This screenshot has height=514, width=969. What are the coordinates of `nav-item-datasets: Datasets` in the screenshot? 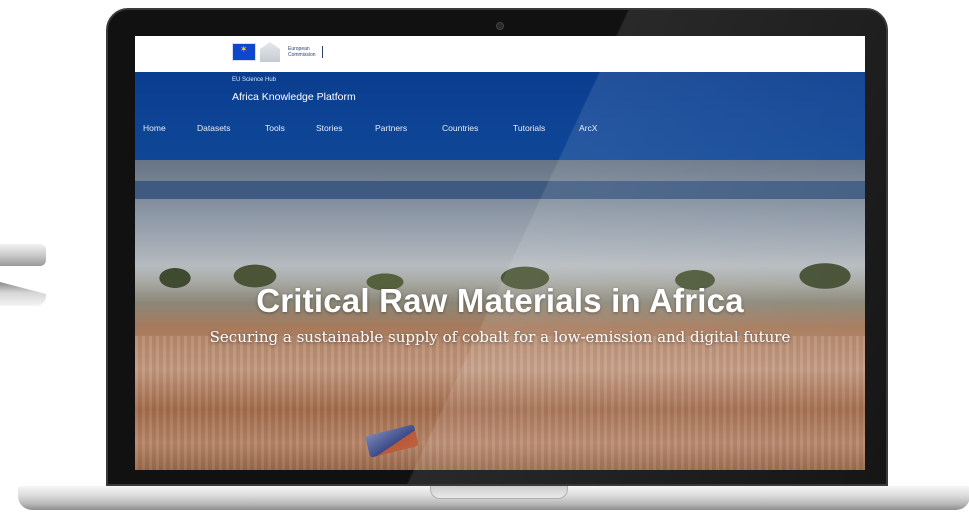 It's located at (214, 128).